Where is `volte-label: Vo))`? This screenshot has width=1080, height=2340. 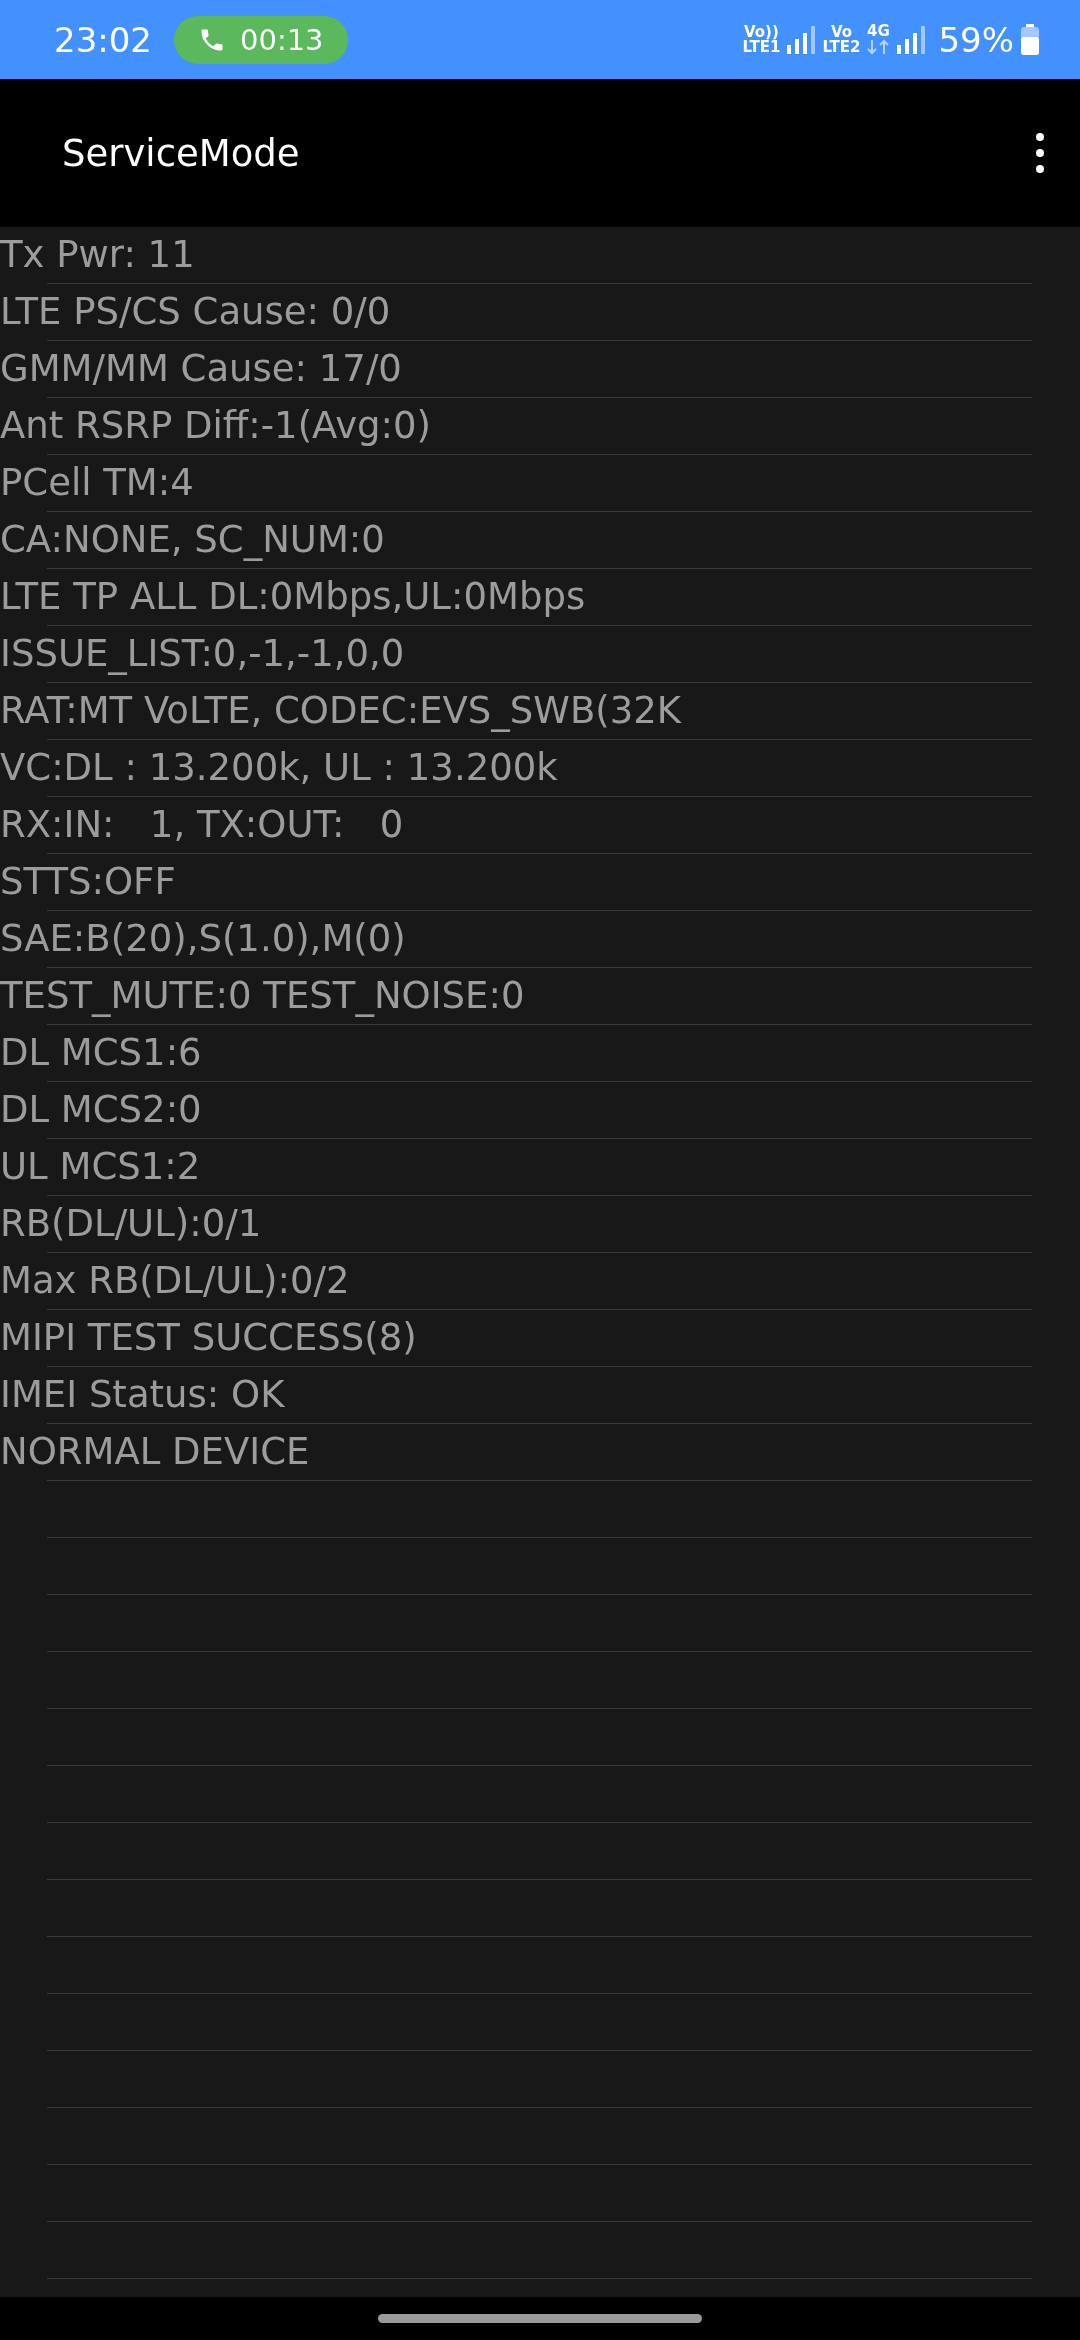 volte-label: Vo)) is located at coordinates (761, 32).